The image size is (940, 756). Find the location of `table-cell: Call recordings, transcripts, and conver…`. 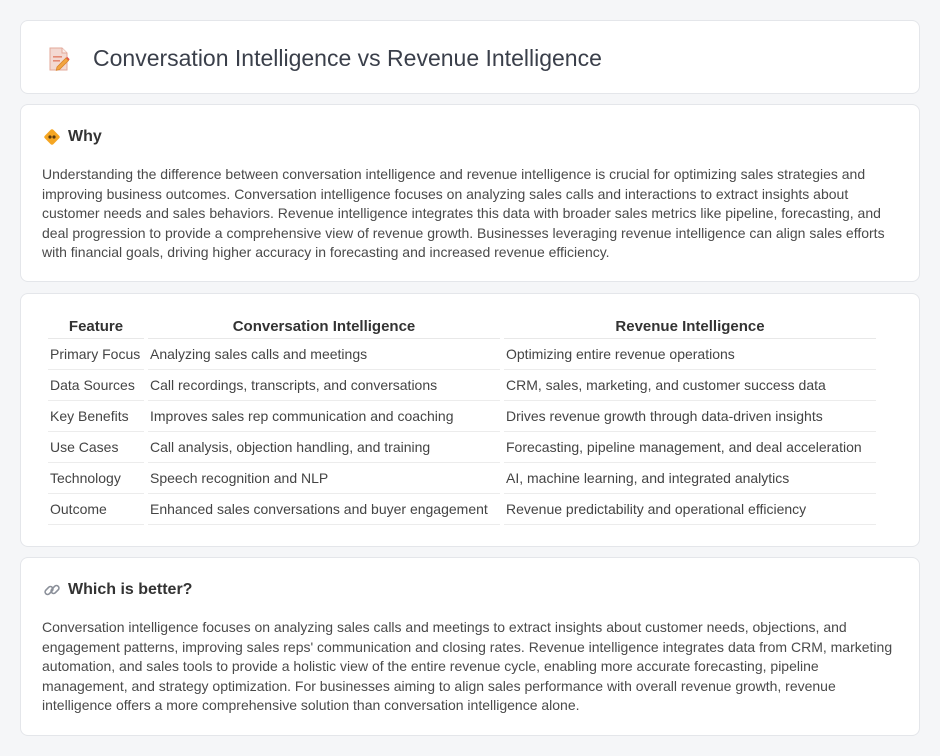

table-cell: Call recordings, transcripts, and conver… is located at coordinates (324, 385).